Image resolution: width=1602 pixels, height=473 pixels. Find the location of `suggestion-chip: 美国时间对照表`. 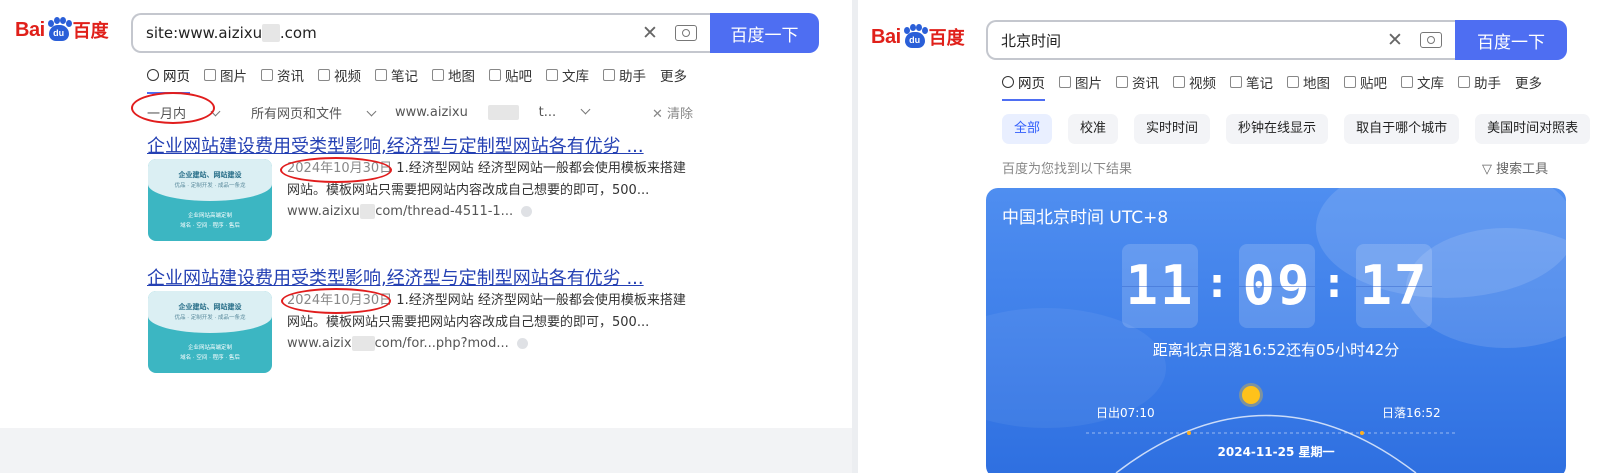

suggestion-chip: 美国时间对照表 is located at coordinates (1533, 129).